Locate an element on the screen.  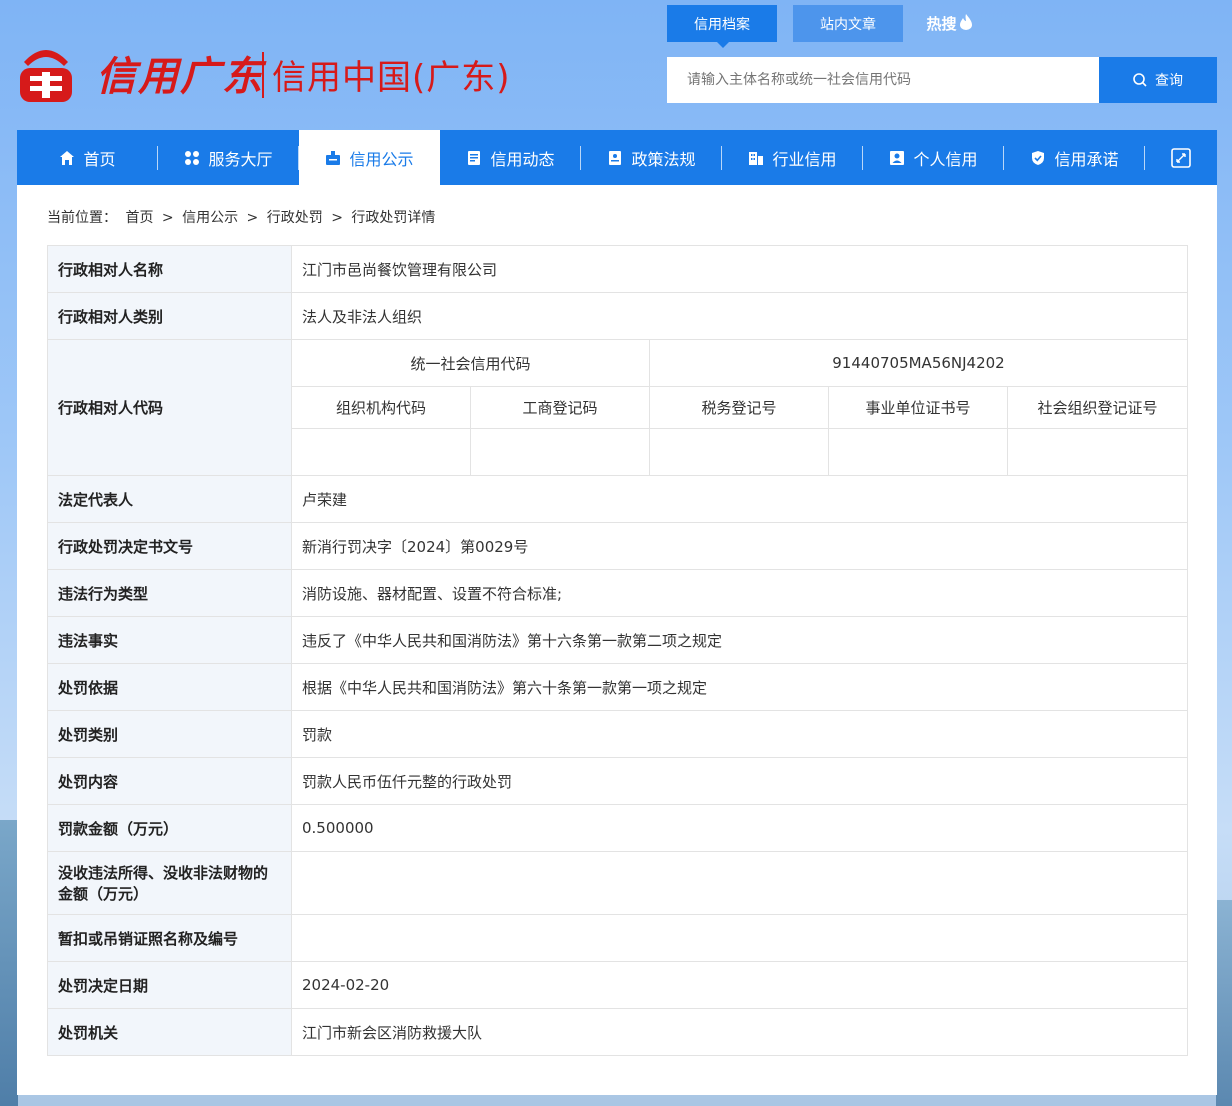
nav-item-personal-credit: 个人信用 is located at coordinates (933, 157).